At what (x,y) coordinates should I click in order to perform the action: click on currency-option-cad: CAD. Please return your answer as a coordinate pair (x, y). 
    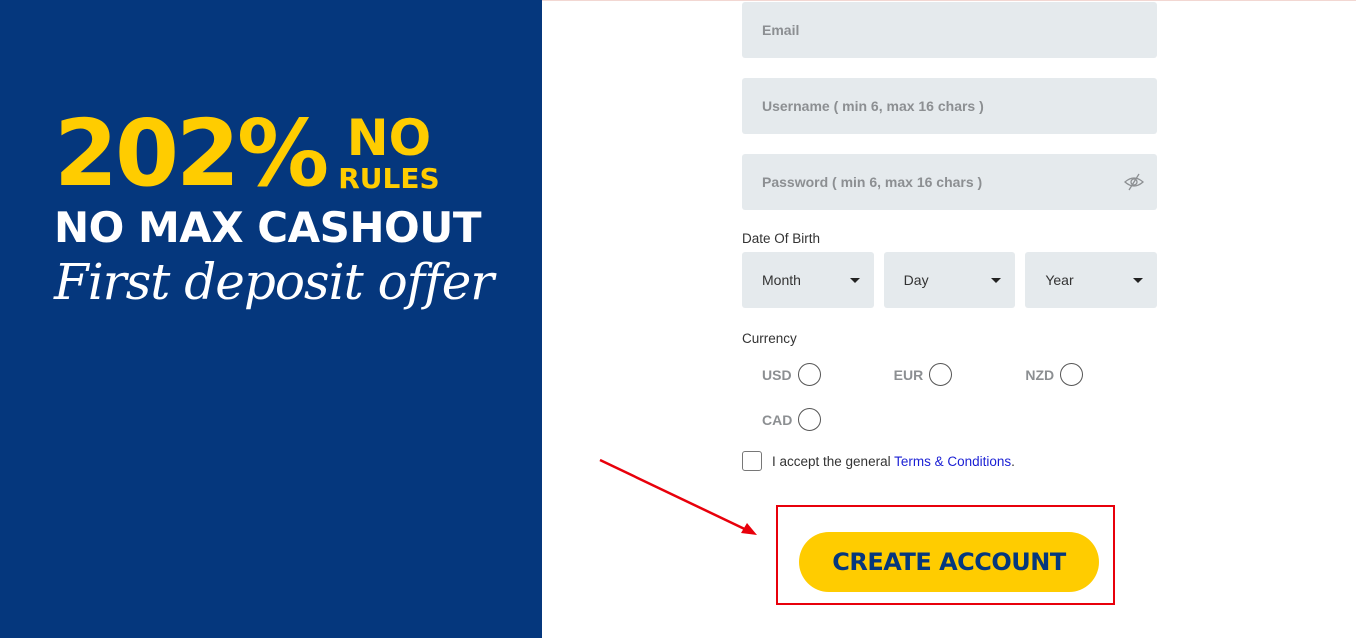
    Looking at the image, I should click on (828, 419).